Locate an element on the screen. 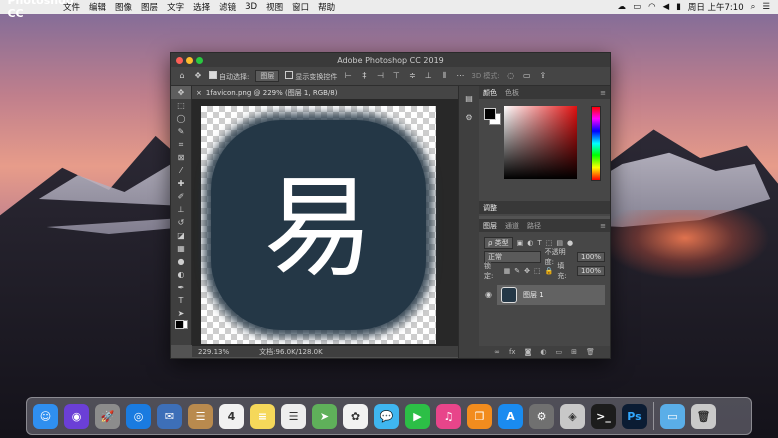  zoom-level: 229.13% is located at coordinates (213, 352).